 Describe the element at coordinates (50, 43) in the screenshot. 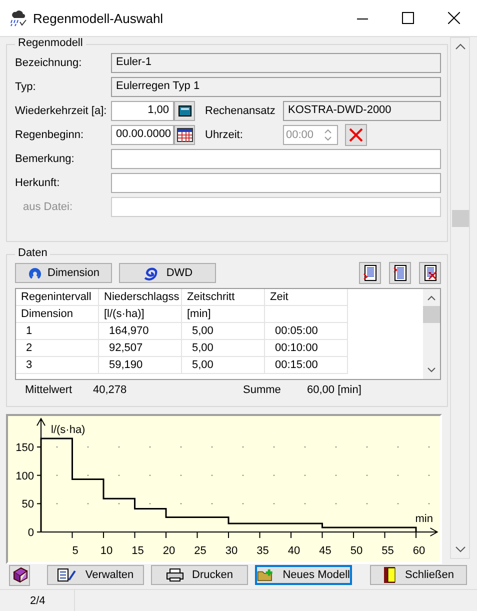

I see `group-title: Regenmodell` at that location.